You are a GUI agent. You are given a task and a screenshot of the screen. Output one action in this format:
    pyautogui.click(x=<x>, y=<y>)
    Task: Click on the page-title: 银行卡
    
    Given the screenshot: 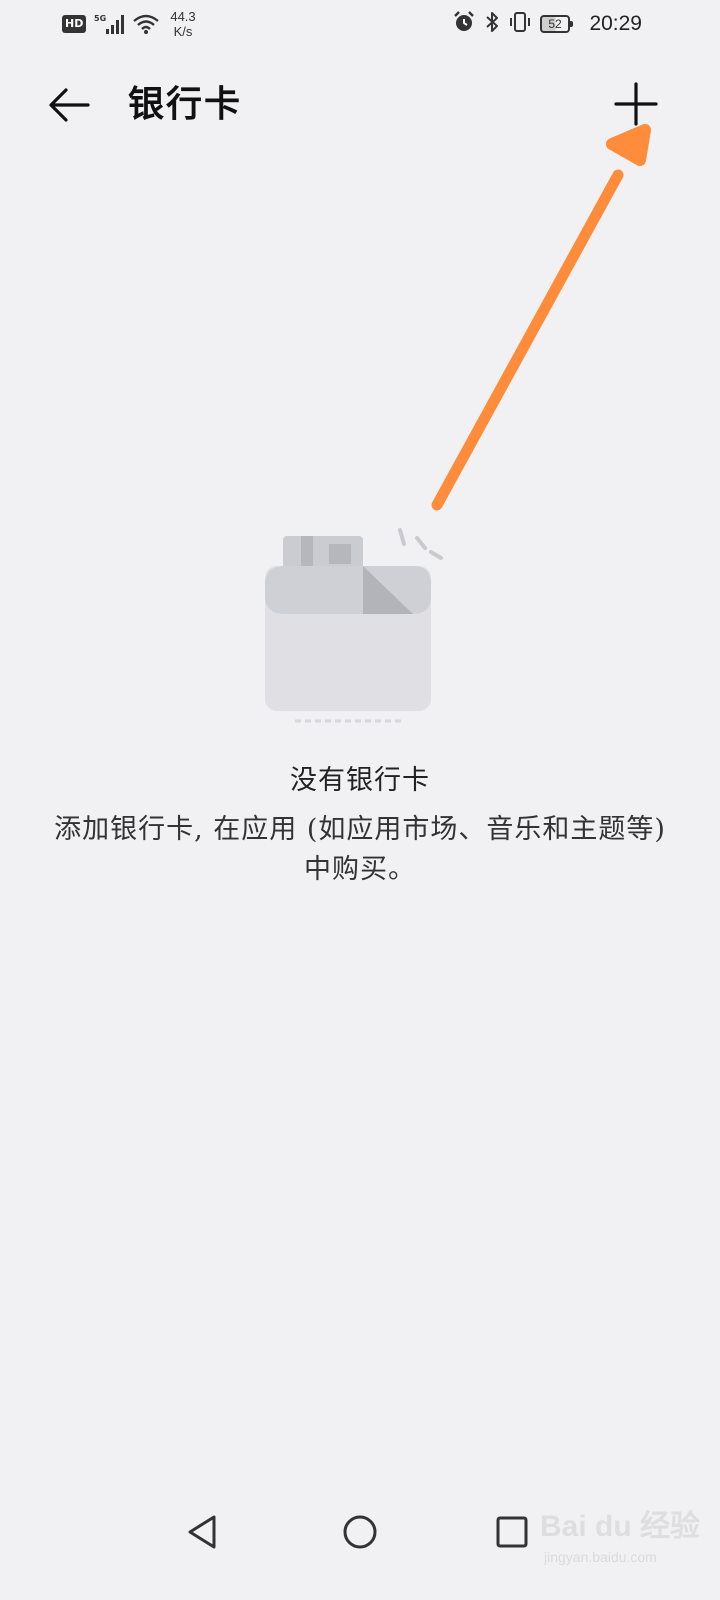 What is the action you would take?
    pyautogui.click(x=185, y=104)
    